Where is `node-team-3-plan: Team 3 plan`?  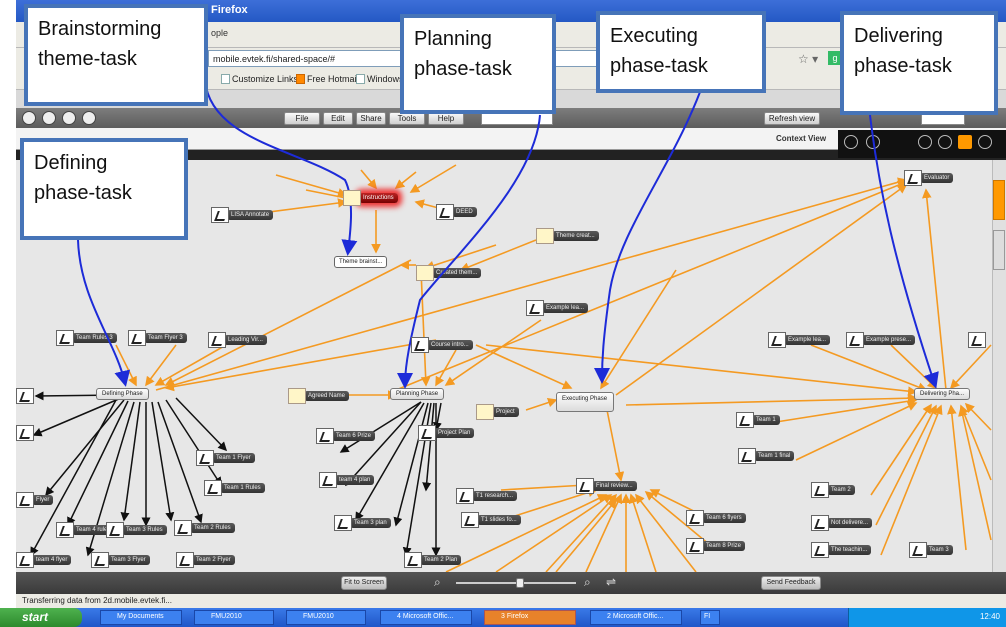 node-team-3-plan: Team 3 plan is located at coordinates (362, 523).